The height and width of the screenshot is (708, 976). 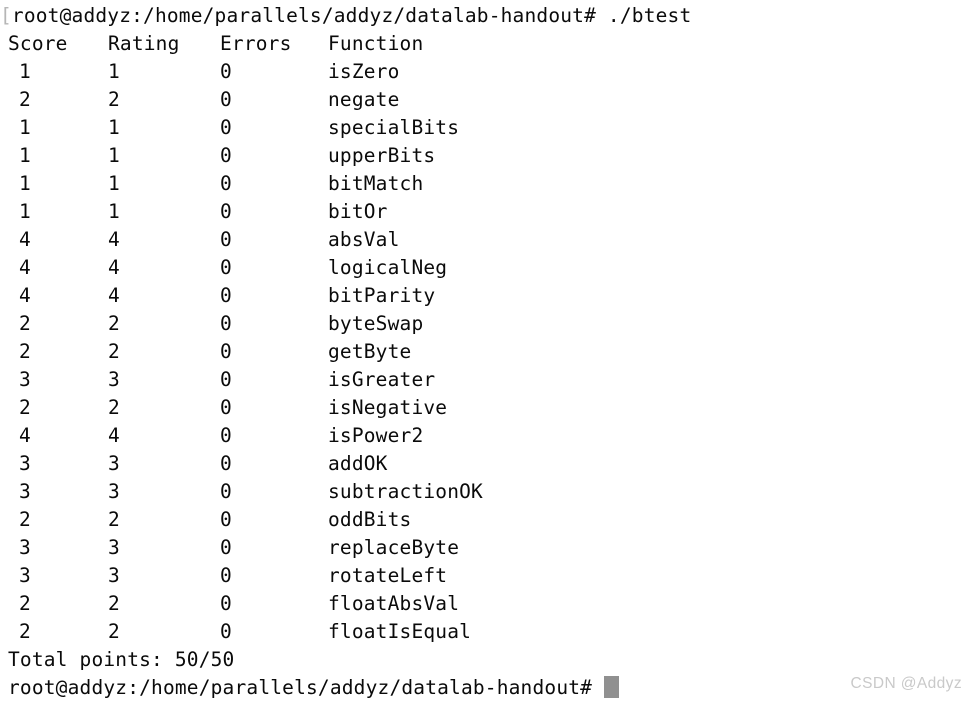 I want to click on cell-function: byteSwap, so click(x=376, y=323).